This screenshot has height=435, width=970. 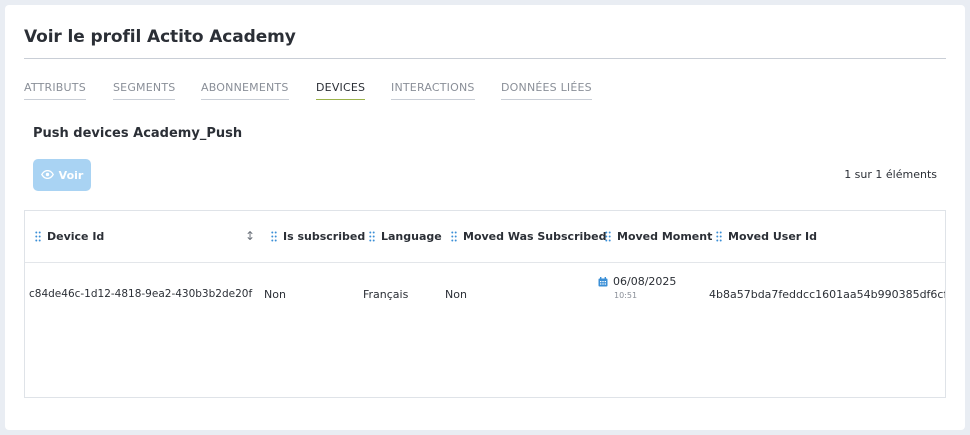 What do you see at coordinates (665, 236) in the screenshot?
I see `column-label: Moved Moment` at bounding box center [665, 236].